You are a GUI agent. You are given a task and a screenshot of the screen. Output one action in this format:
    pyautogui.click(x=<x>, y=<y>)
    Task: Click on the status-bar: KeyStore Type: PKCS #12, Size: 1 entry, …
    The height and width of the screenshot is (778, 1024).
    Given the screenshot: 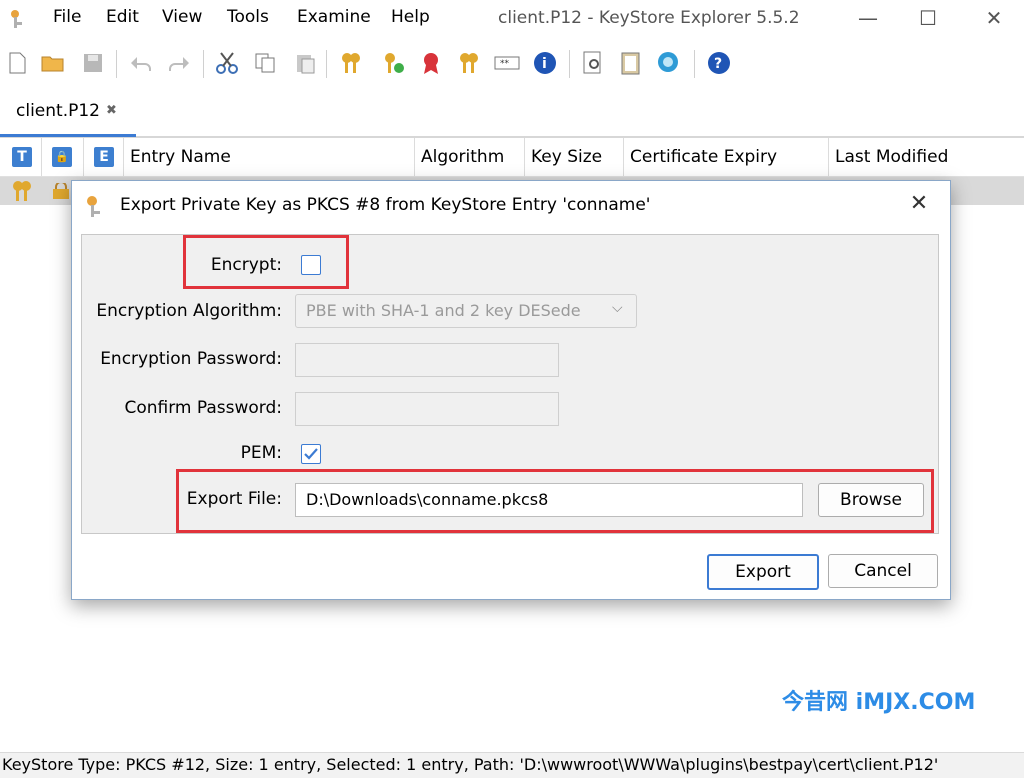 What is the action you would take?
    pyautogui.click(x=512, y=765)
    